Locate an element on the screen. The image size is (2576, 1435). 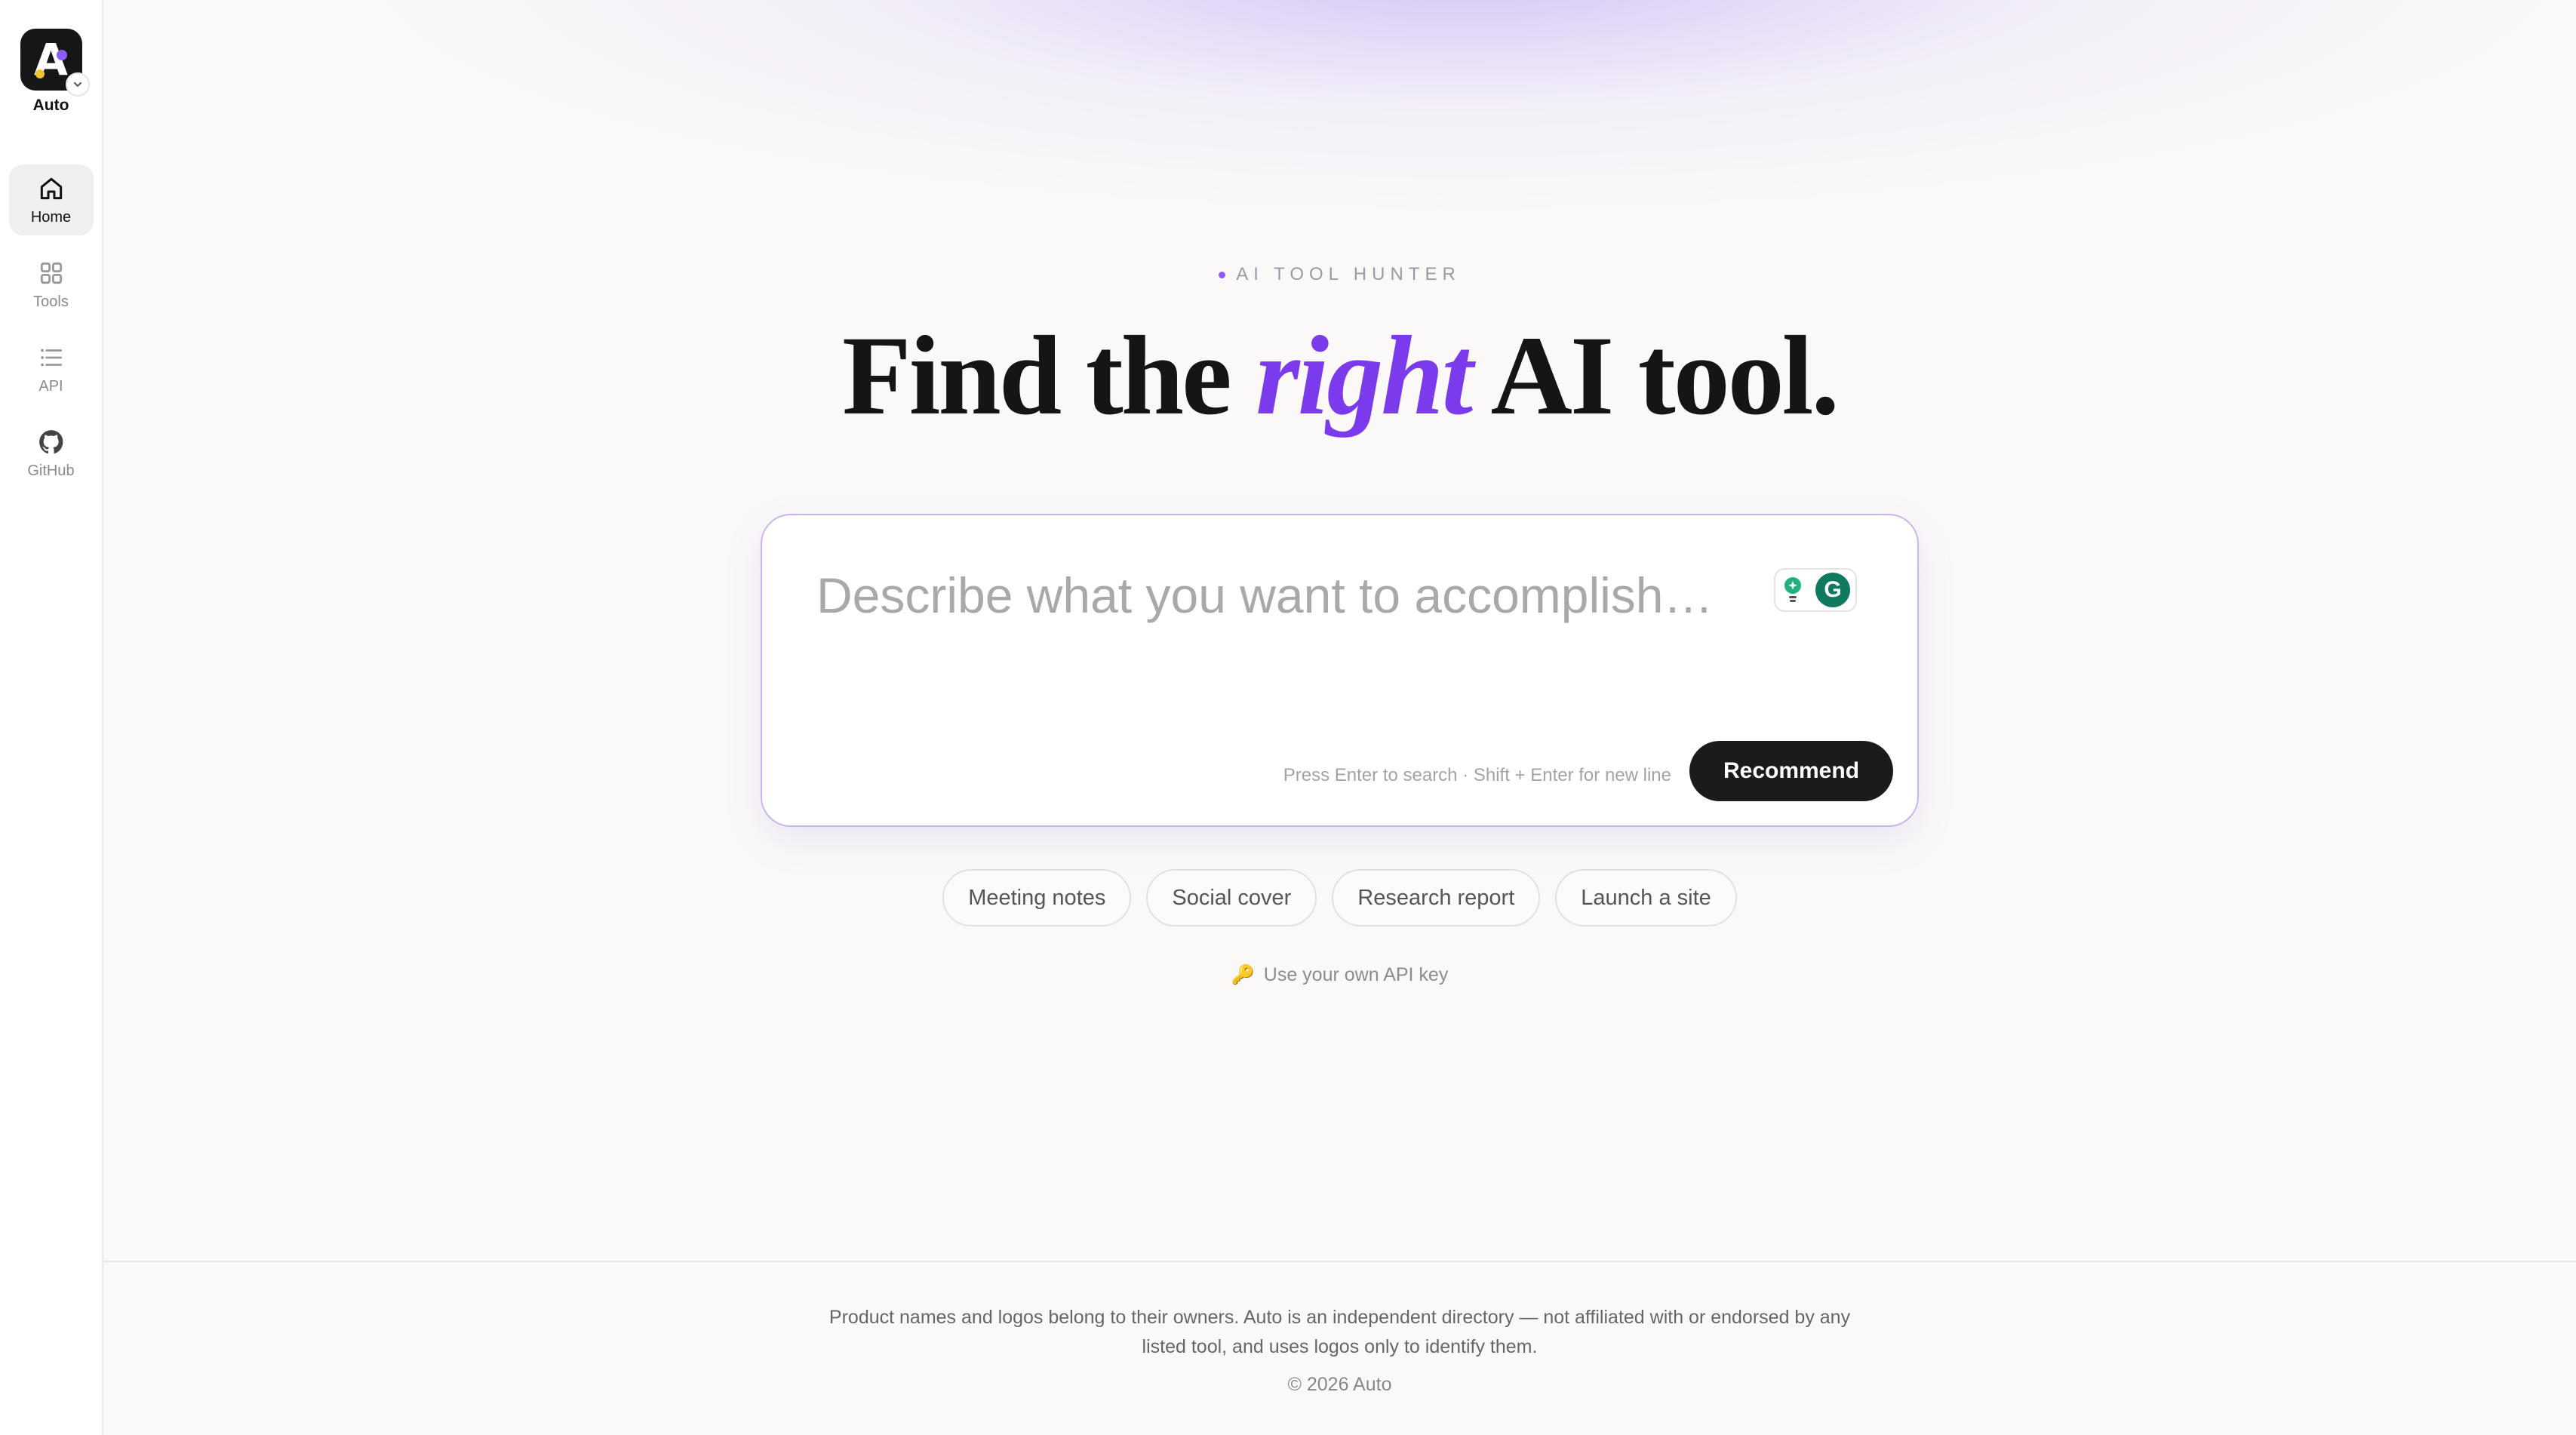
lightbulb-icon is located at coordinates (1793, 590).